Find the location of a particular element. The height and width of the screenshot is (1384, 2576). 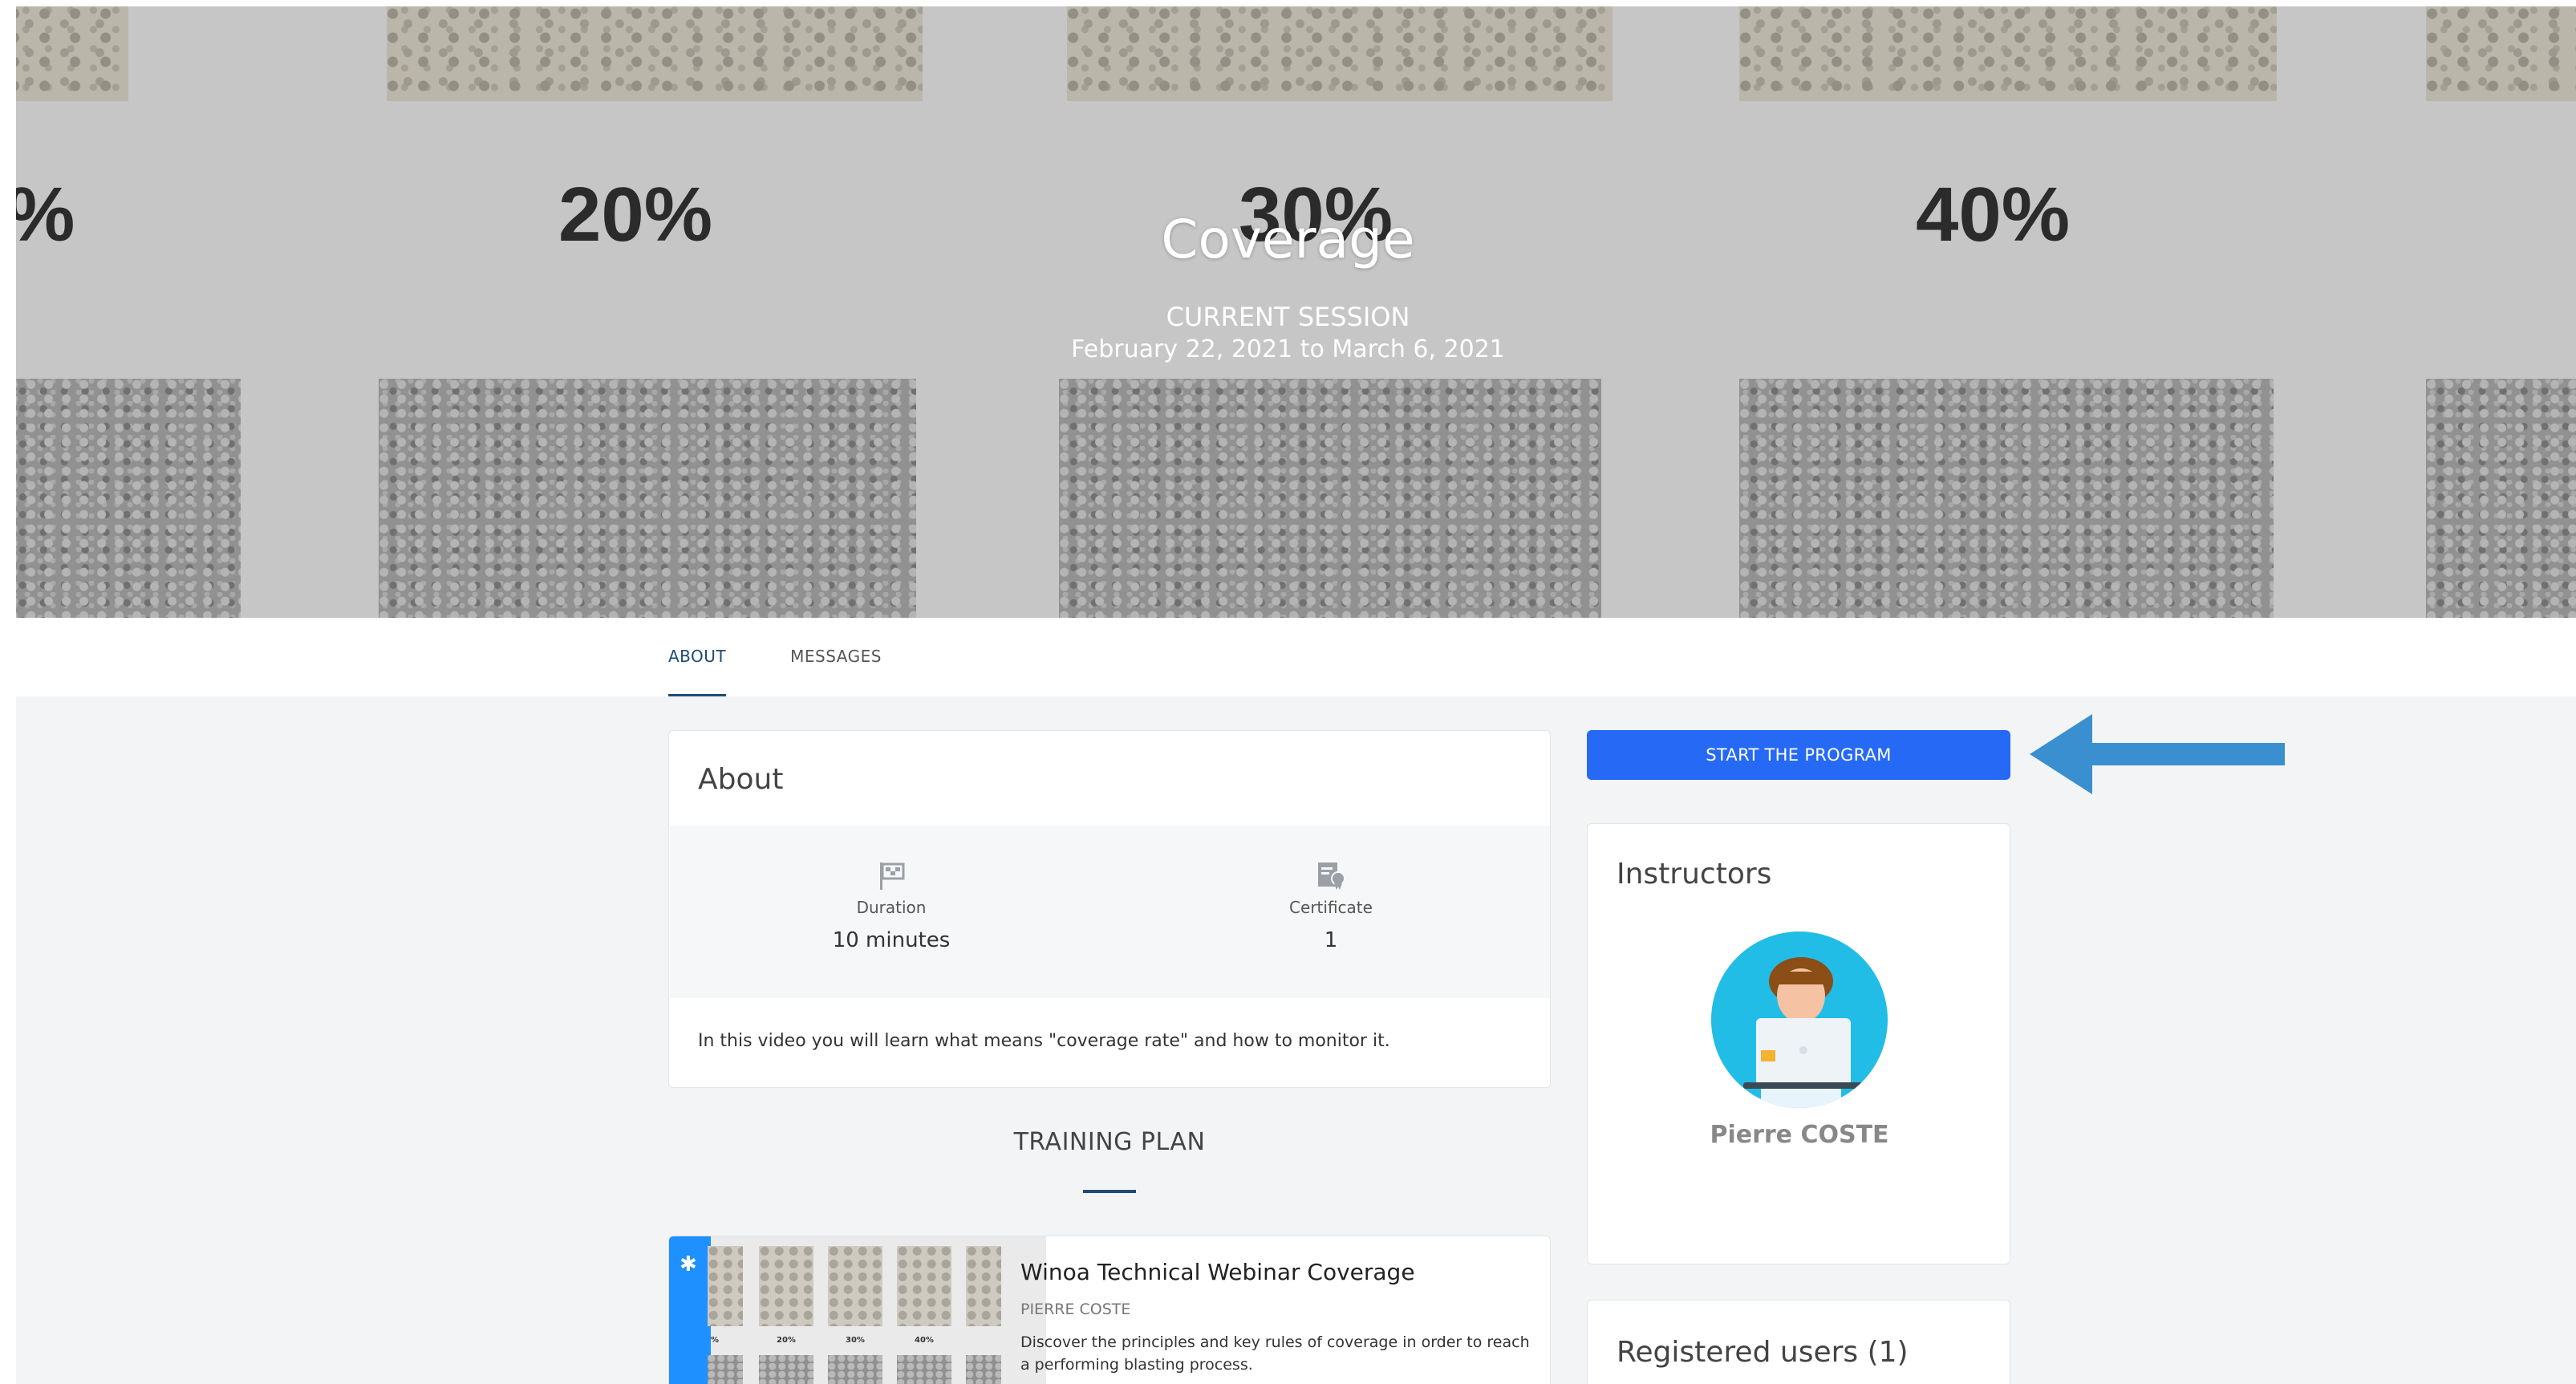

arrow-left-icon is located at coordinates (2157, 754).